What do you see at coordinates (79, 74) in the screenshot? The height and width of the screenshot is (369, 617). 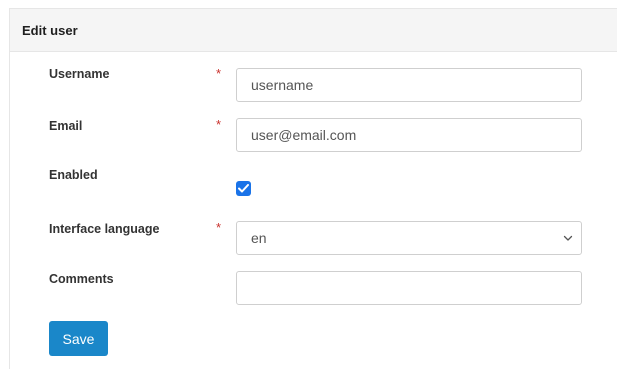 I see `username-label: Username` at bounding box center [79, 74].